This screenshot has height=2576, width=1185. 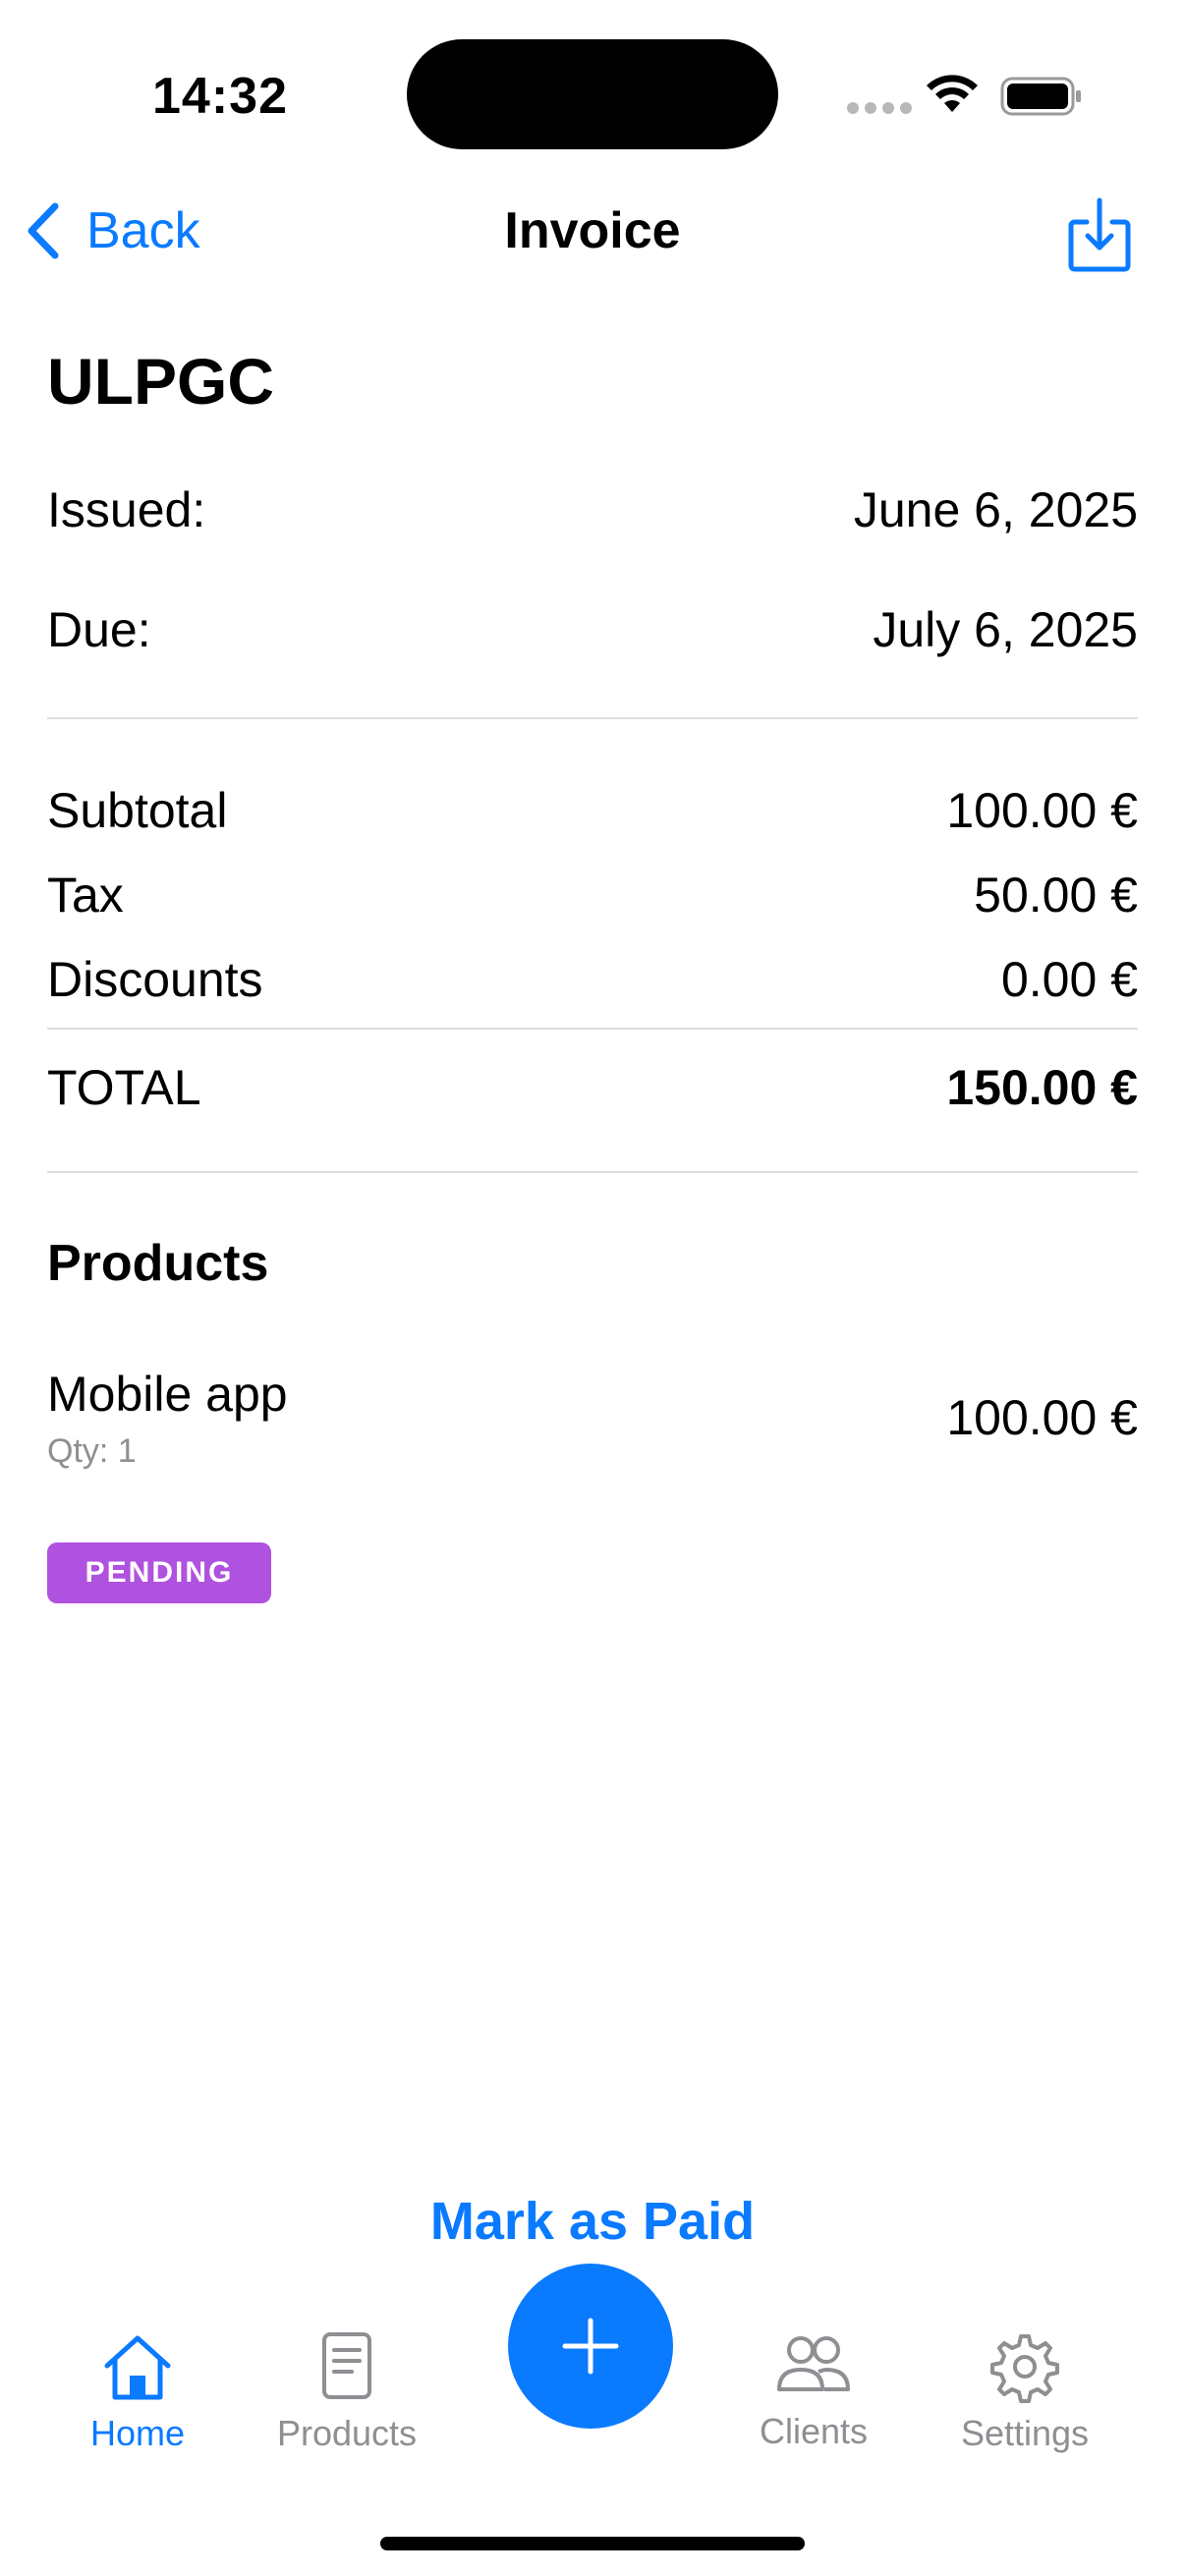 What do you see at coordinates (814, 2363) in the screenshot?
I see `people-icon` at bounding box center [814, 2363].